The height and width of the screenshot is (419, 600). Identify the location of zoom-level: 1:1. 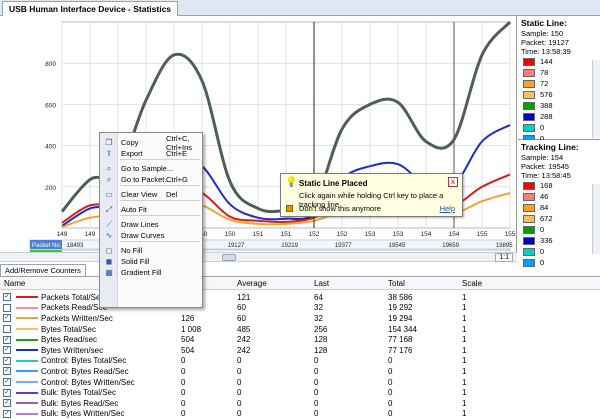
(504, 257).